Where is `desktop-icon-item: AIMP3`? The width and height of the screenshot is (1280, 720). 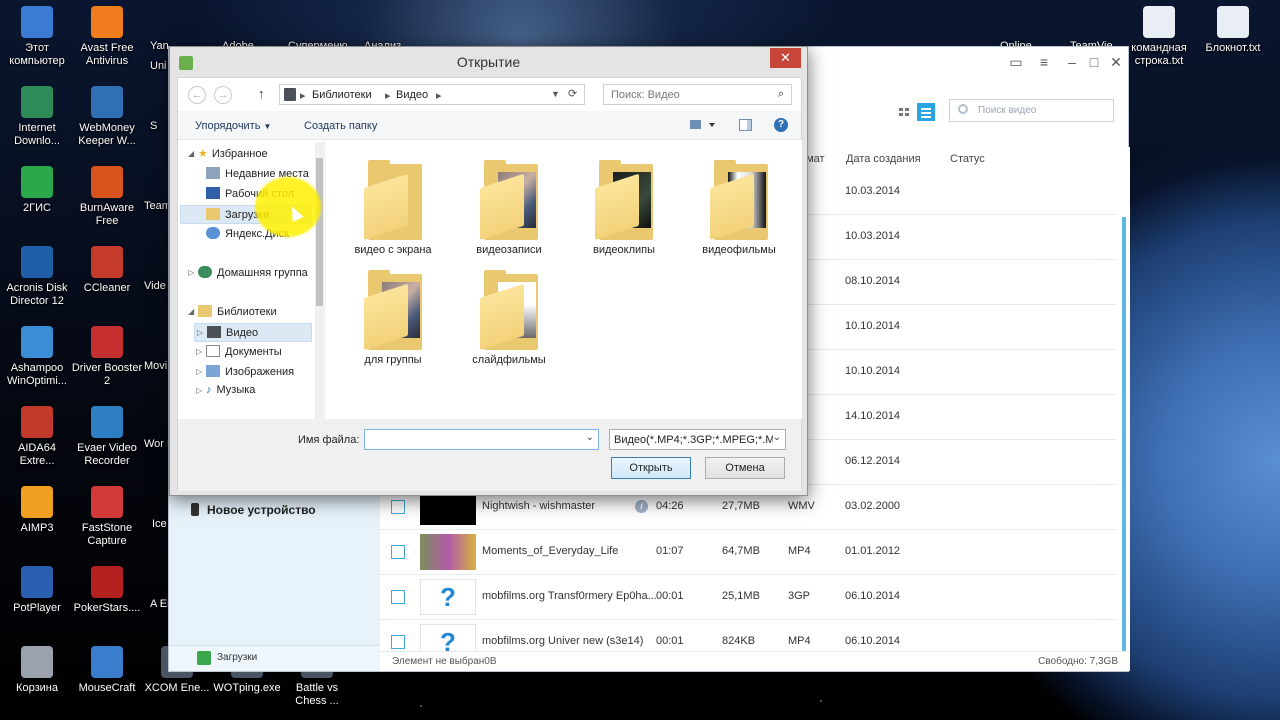
desktop-icon-item: AIMP3 is located at coordinates (37, 510).